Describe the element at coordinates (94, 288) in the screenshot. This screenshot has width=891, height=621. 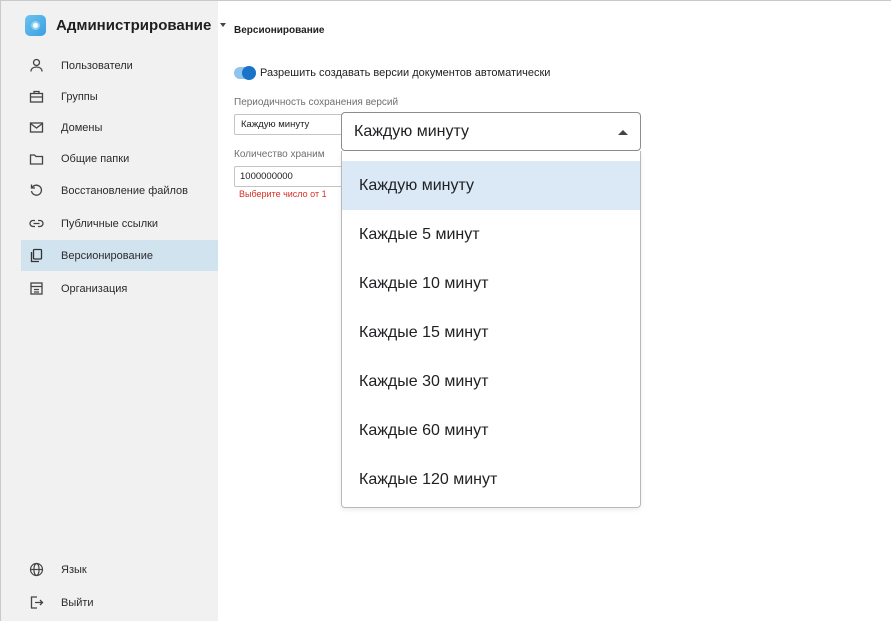
I see `sidebar-item-label: Организация` at that location.